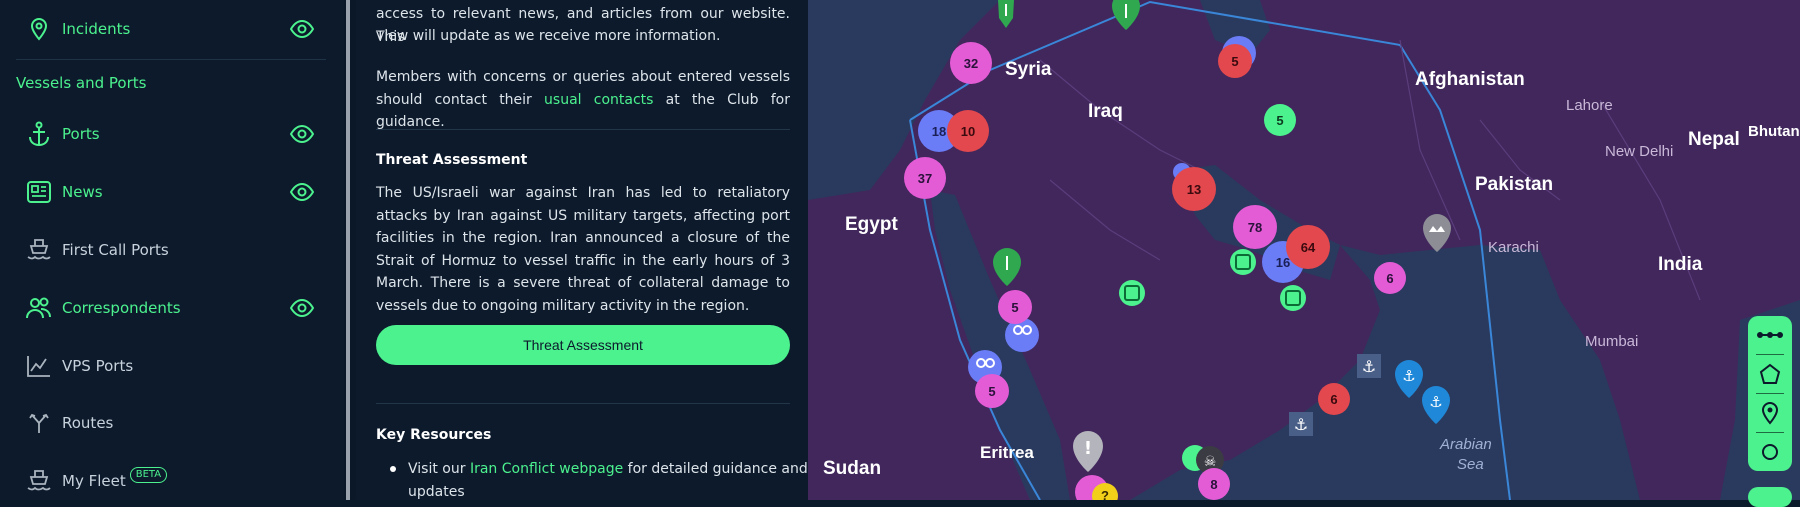 This screenshot has height=507, width=1800. What do you see at coordinates (871, 224) in the screenshot?
I see `map-label-egypt: Egypt` at bounding box center [871, 224].